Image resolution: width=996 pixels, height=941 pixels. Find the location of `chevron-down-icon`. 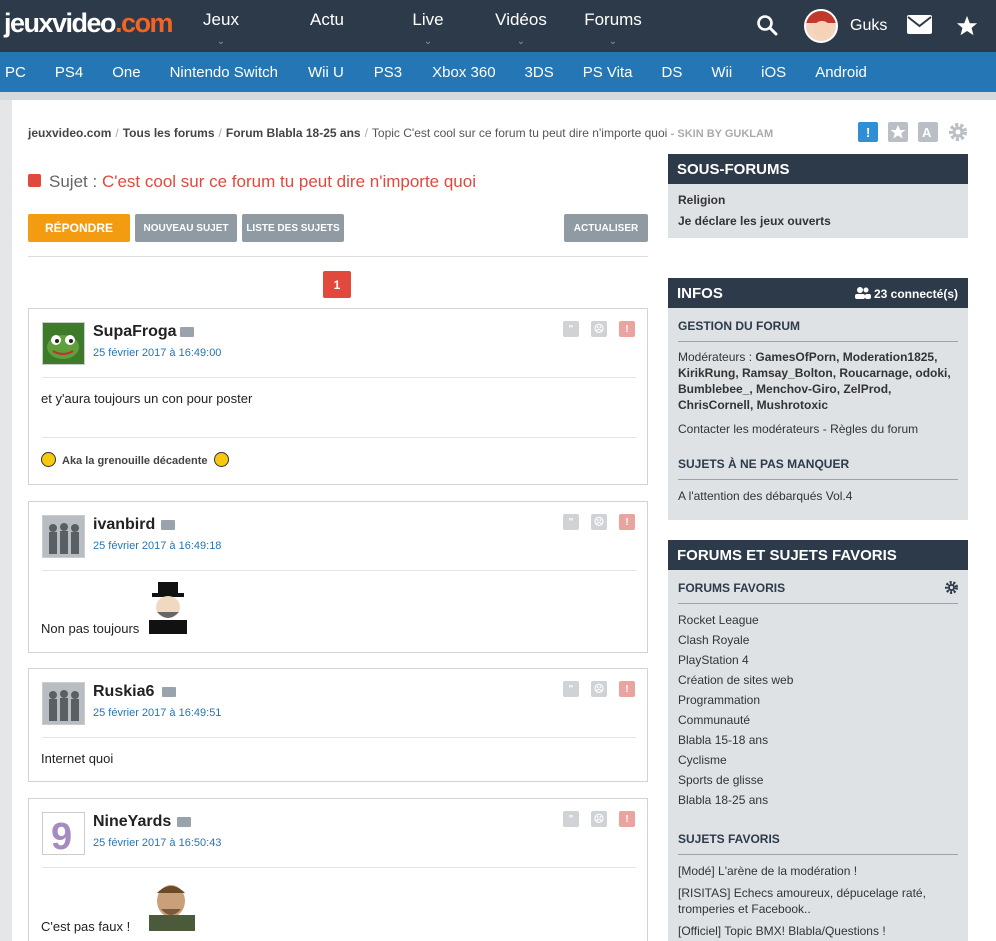

chevron-down-icon is located at coordinates (34, 181).